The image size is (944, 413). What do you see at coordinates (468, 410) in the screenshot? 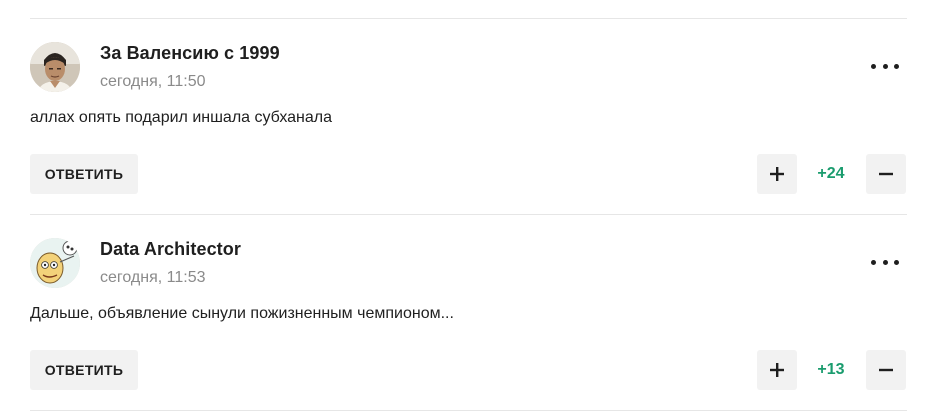
I see `divider` at bounding box center [468, 410].